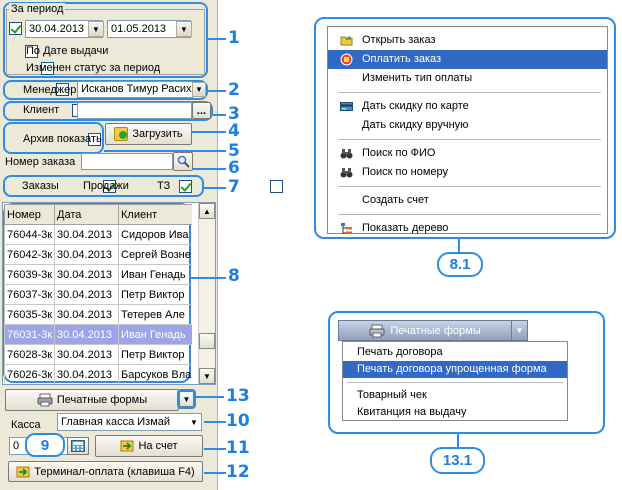 The width and height of the screenshot is (622, 490). I want to click on archive-label: Архив показать, so click(62, 139).